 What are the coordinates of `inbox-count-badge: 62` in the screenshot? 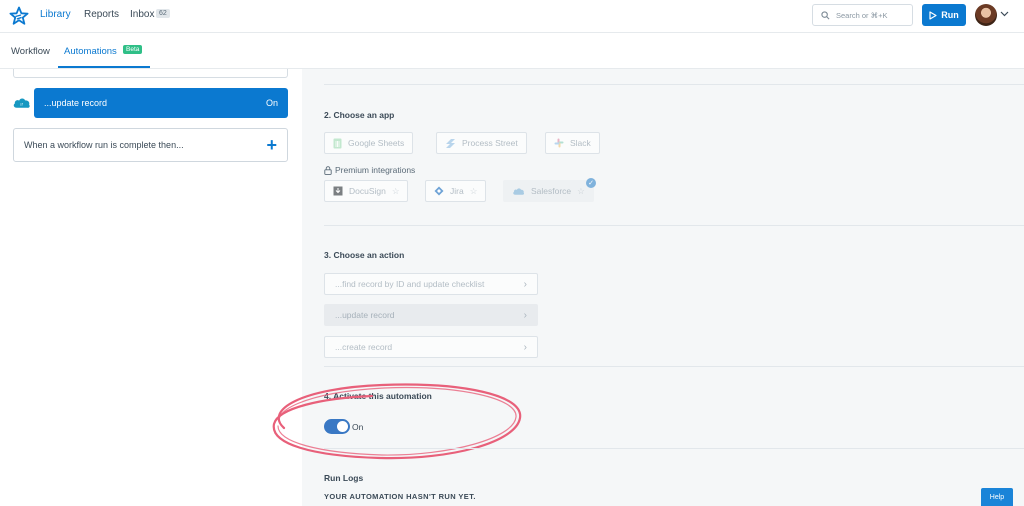 It's located at (163, 13).